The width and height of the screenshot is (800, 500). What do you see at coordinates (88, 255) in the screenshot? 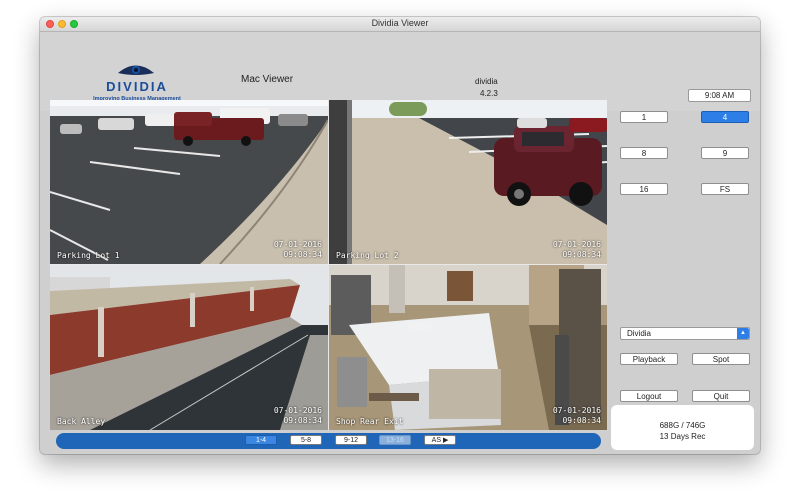
I see `camera-label: Parking Lot 1` at bounding box center [88, 255].